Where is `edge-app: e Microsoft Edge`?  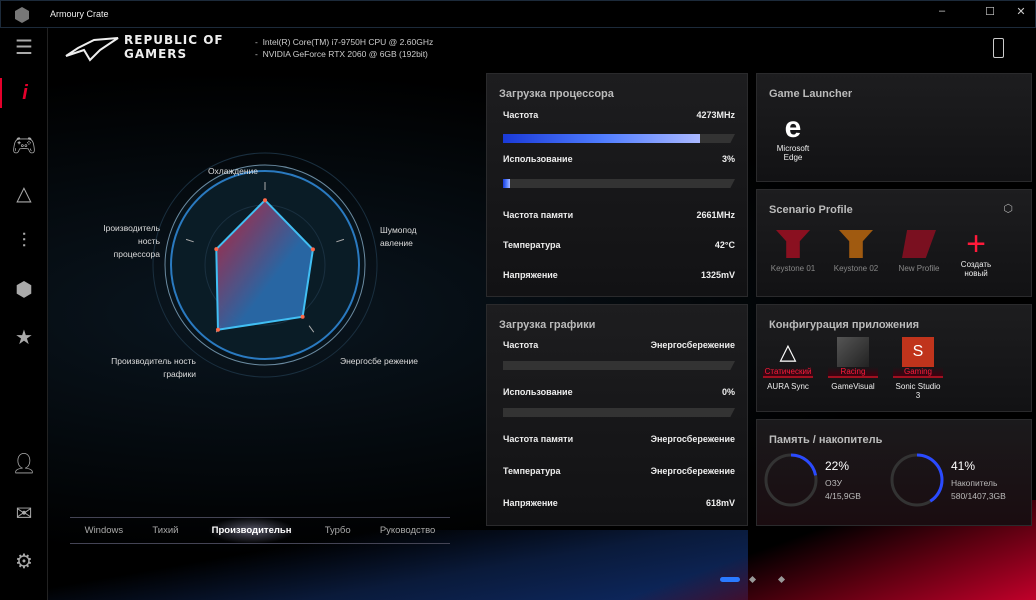 edge-app: e Microsoft Edge is located at coordinates (793, 137).